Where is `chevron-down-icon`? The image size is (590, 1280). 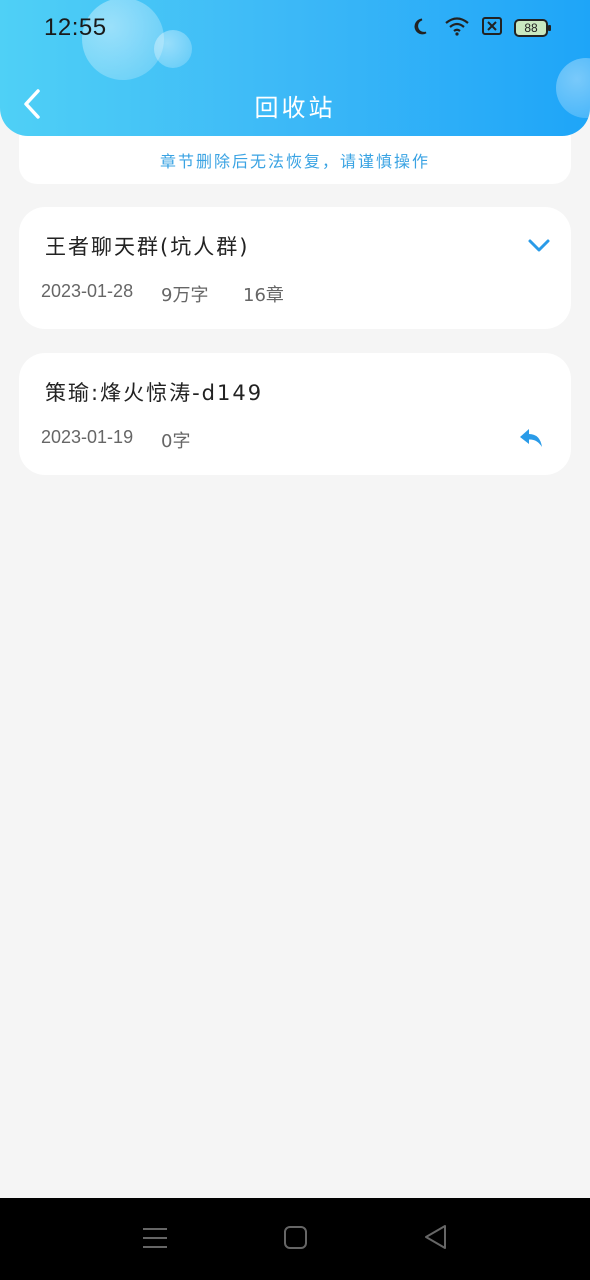 chevron-down-icon is located at coordinates (539, 245).